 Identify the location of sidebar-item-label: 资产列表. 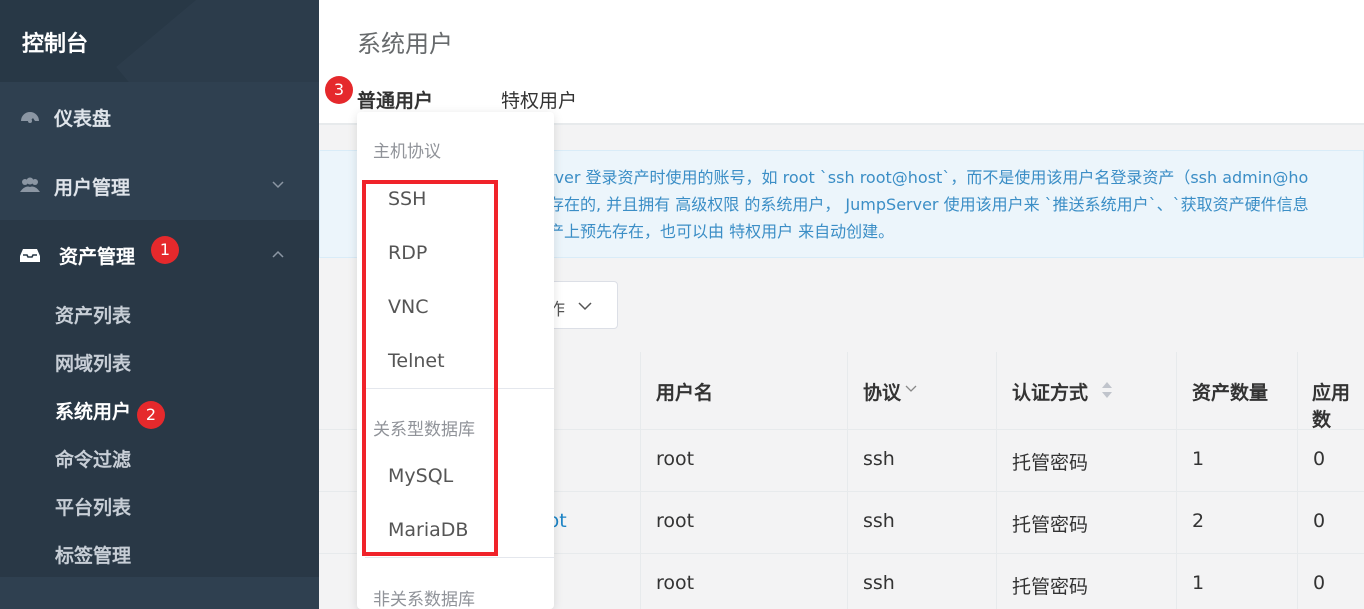
(93, 316).